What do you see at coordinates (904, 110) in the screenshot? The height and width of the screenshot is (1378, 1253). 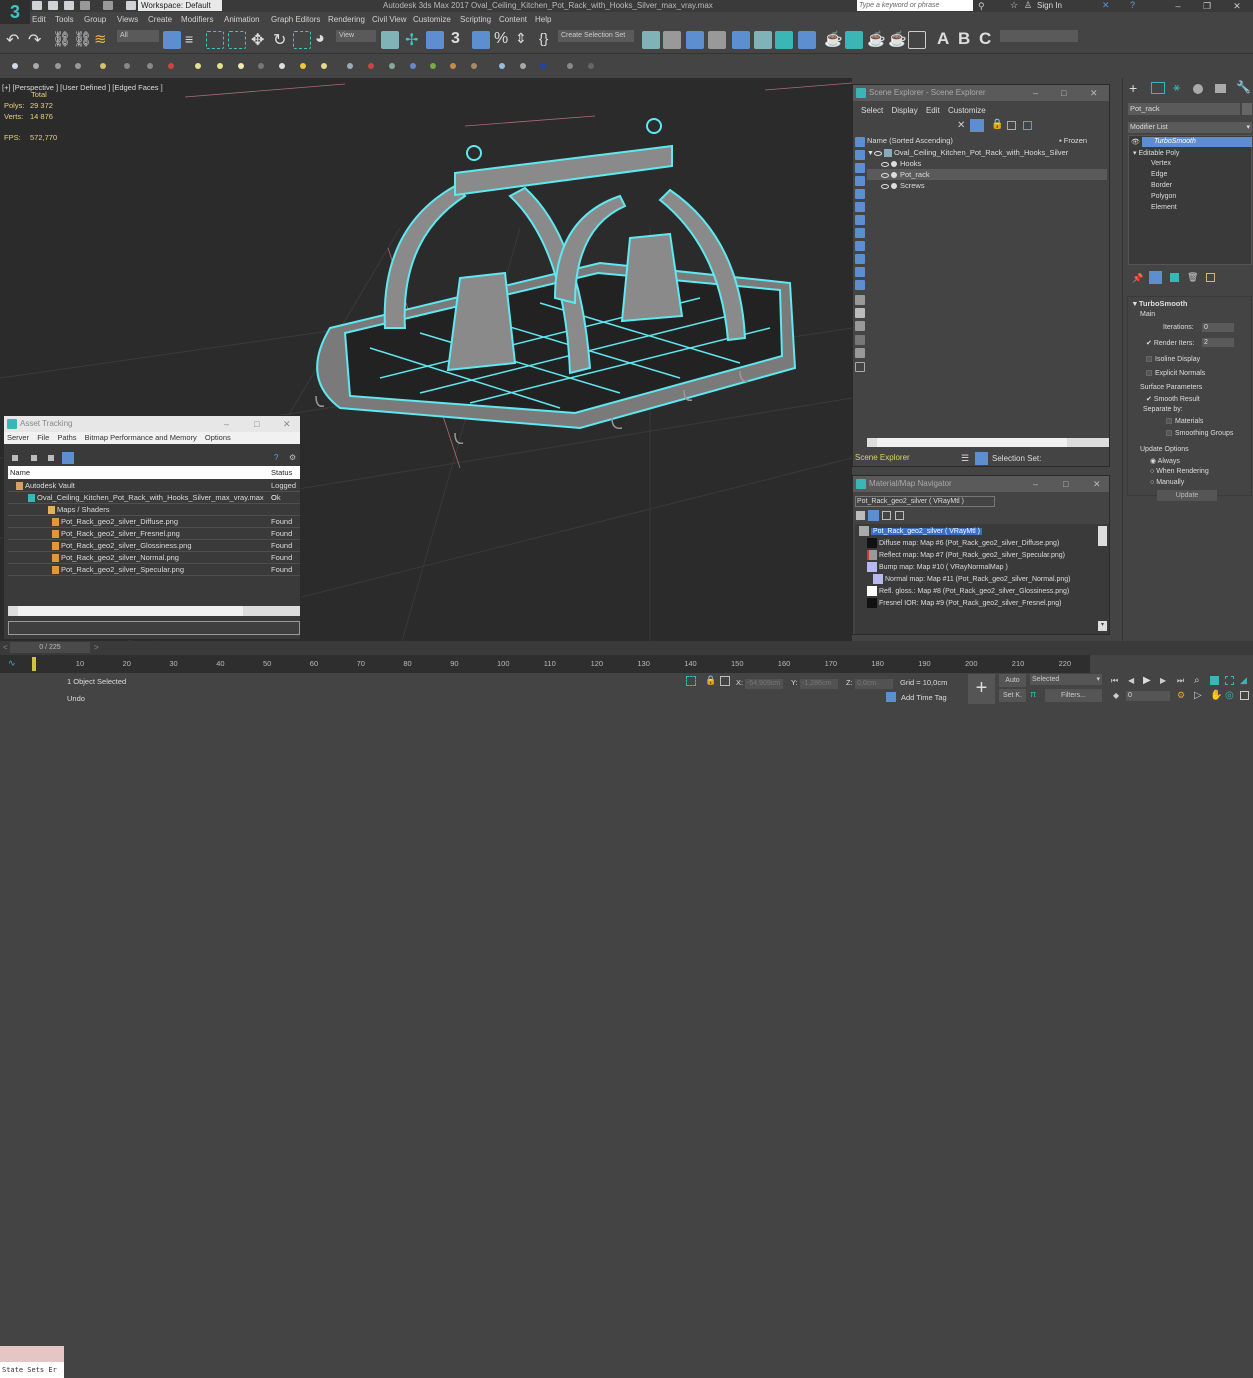 I see `menu-display: Display` at bounding box center [904, 110].